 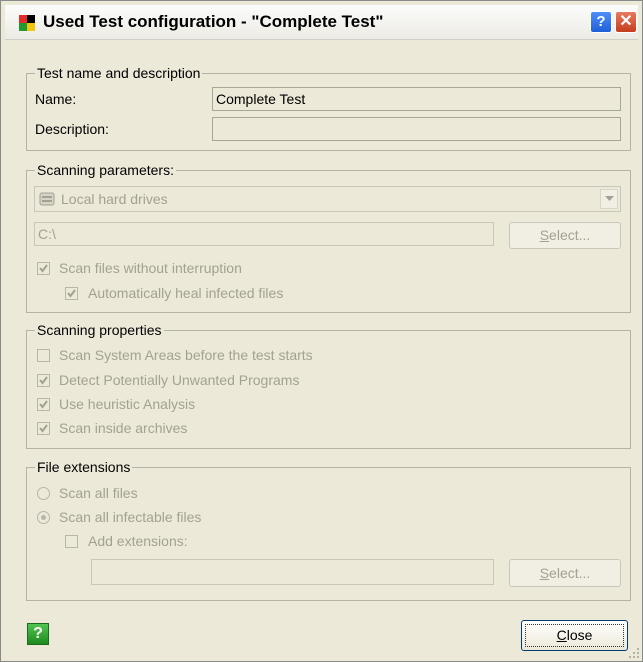 What do you see at coordinates (105, 170) in the screenshot?
I see `scanning-parameters-legend: Scanning parameters:` at bounding box center [105, 170].